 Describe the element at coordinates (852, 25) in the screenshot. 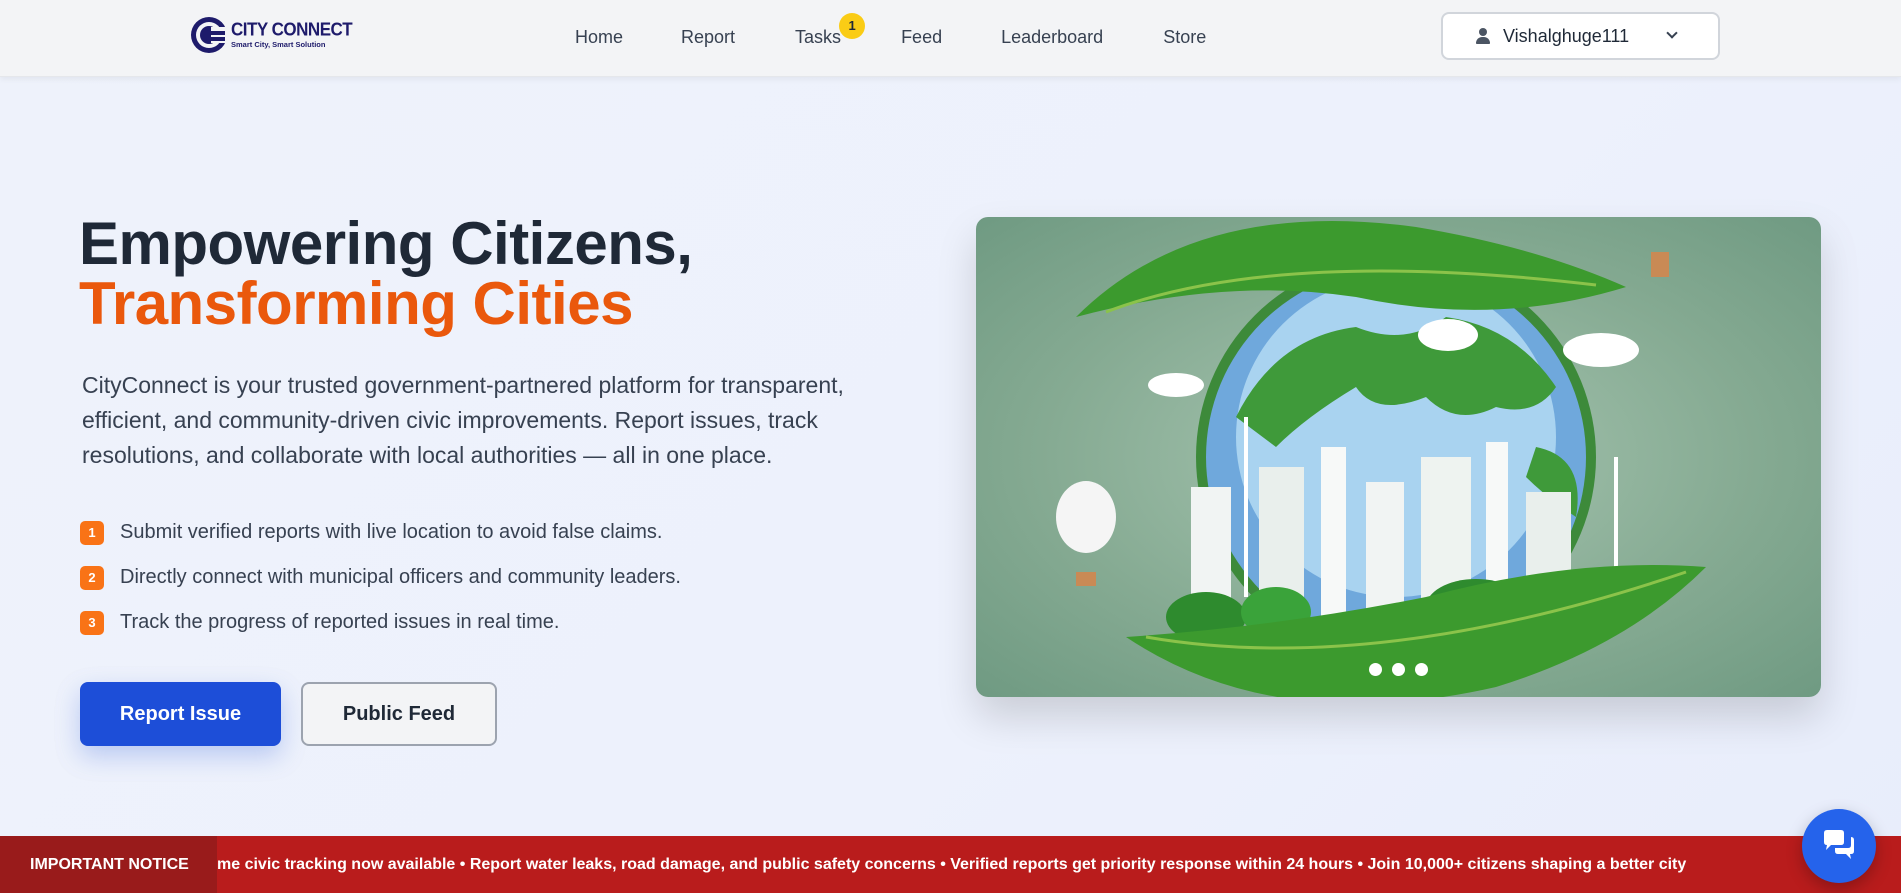

I see `tasks-count-badge: 1` at that location.